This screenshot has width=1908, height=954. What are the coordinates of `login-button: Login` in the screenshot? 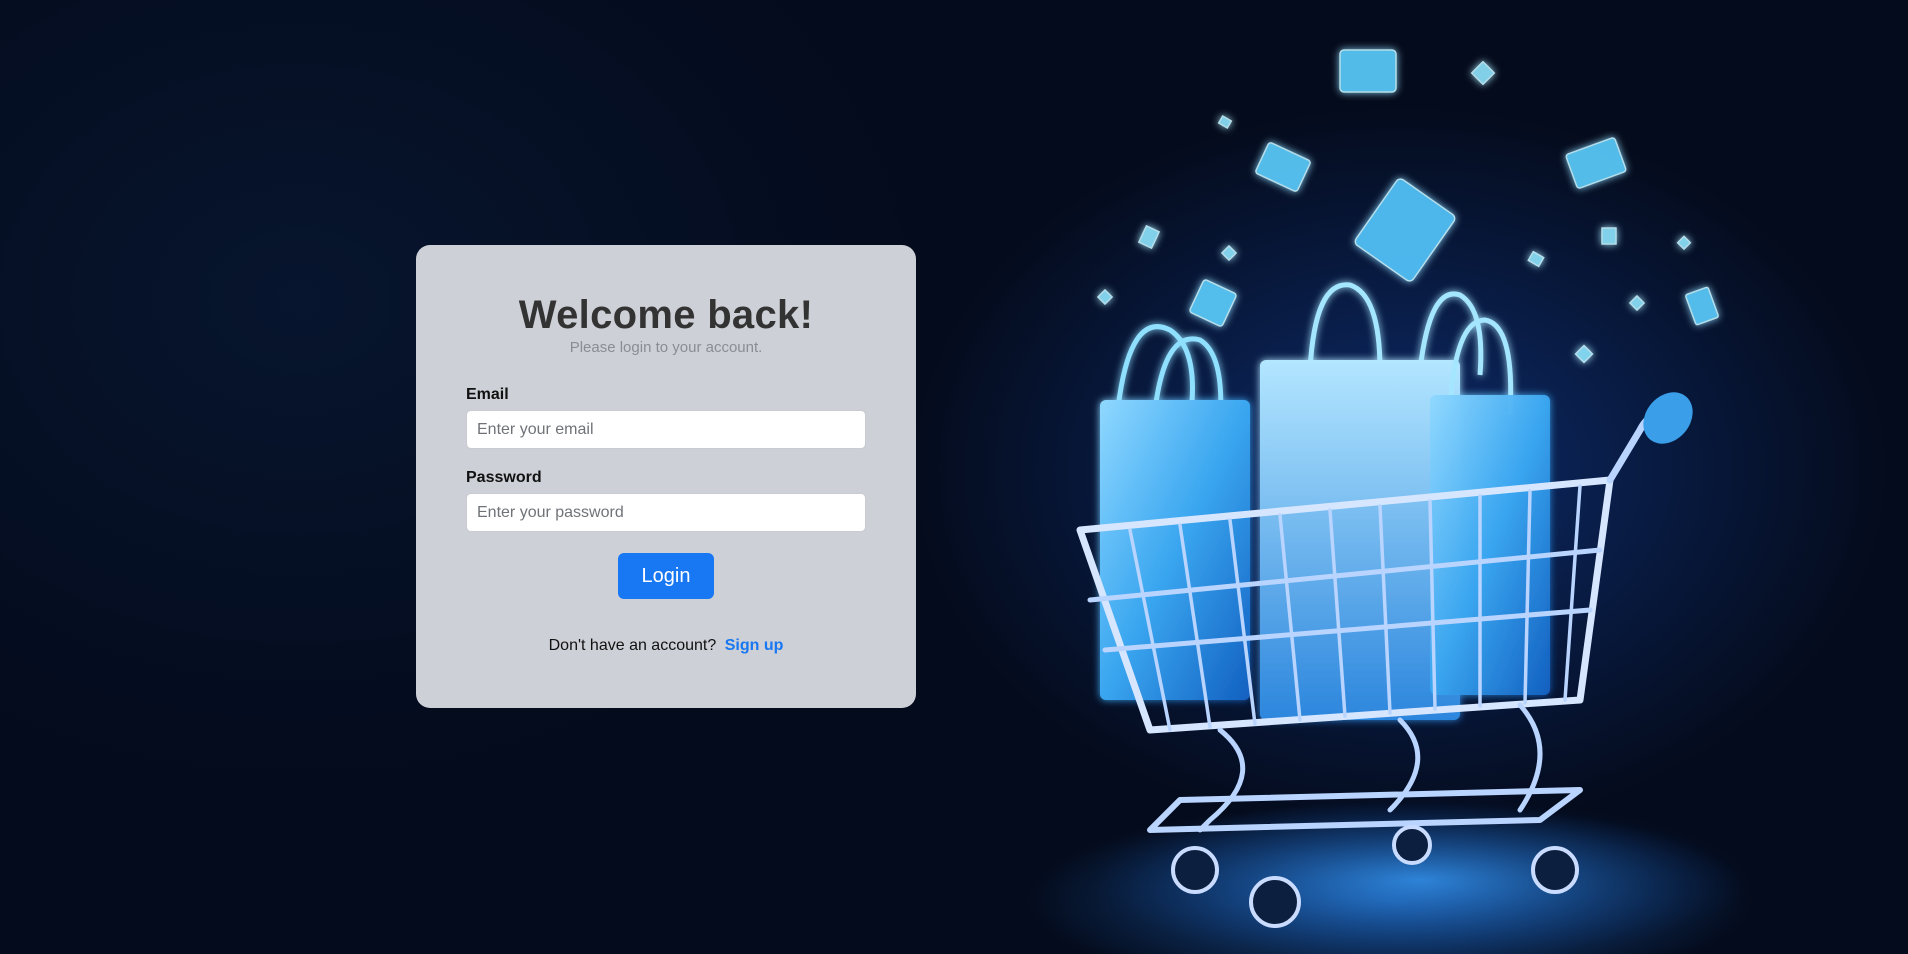 It's located at (666, 576).